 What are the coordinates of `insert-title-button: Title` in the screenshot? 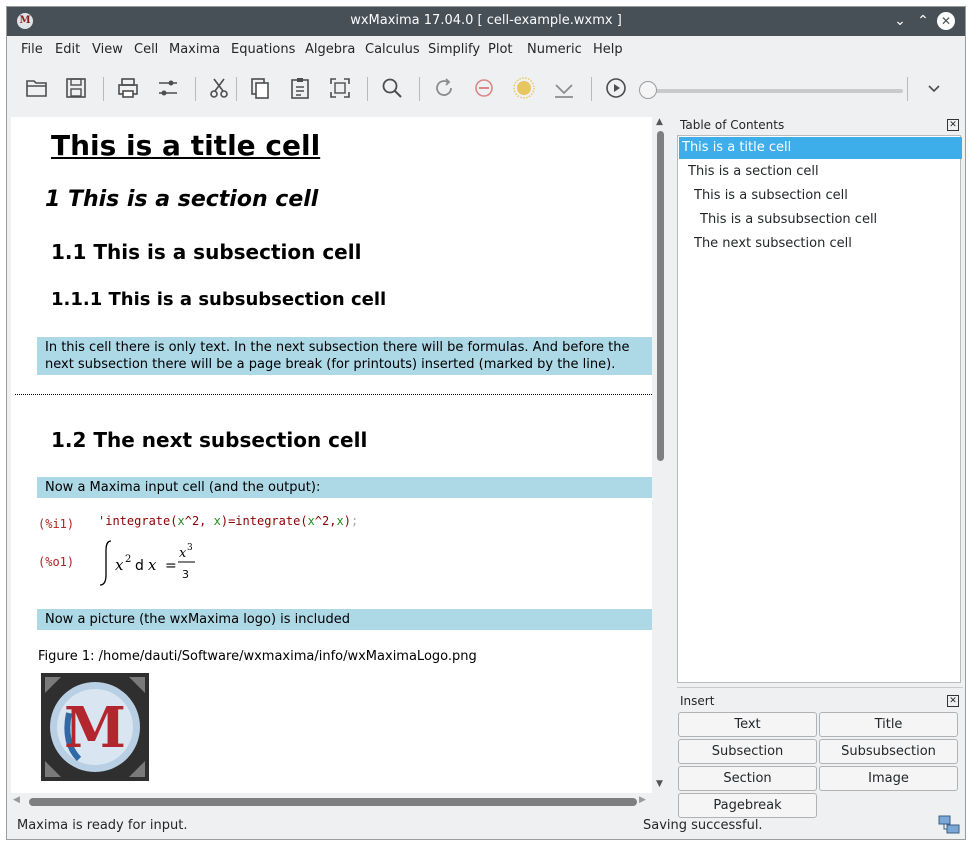 It's located at (888, 724).